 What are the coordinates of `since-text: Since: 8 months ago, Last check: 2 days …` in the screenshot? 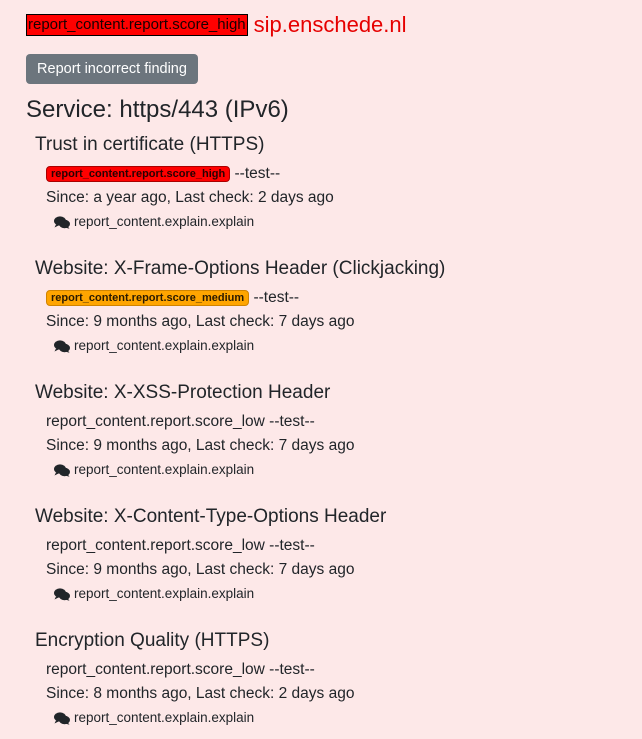 It's located at (200, 693).